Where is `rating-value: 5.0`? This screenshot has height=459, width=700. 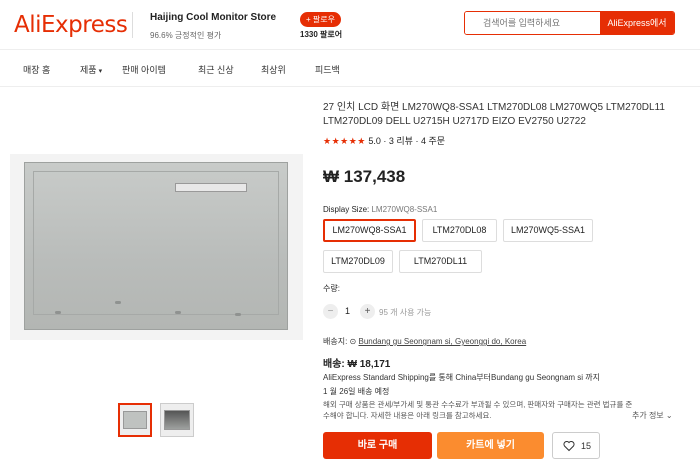
rating-value: 5.0 is located at coordinates (374, 141).